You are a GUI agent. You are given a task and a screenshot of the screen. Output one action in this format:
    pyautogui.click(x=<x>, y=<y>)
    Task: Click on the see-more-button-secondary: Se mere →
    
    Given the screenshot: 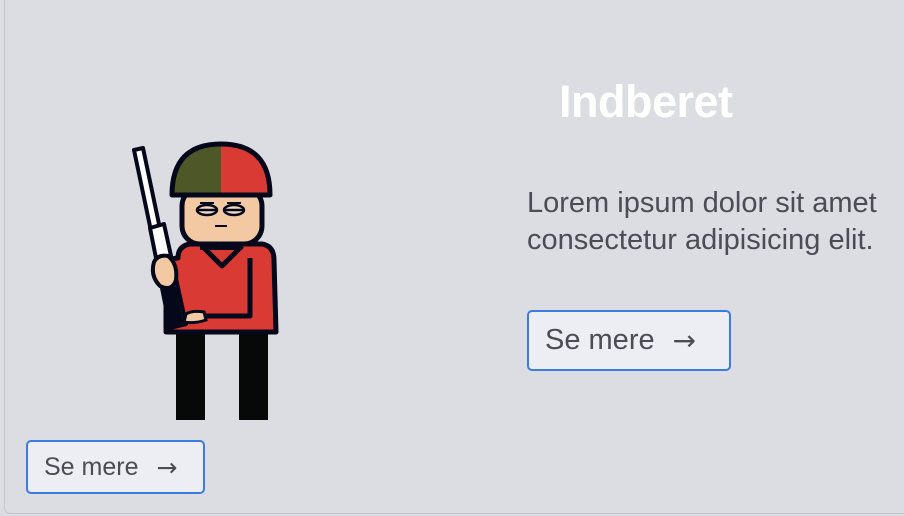 What is the action you would take?
    pyautogui.click(x=115, y=467)
    